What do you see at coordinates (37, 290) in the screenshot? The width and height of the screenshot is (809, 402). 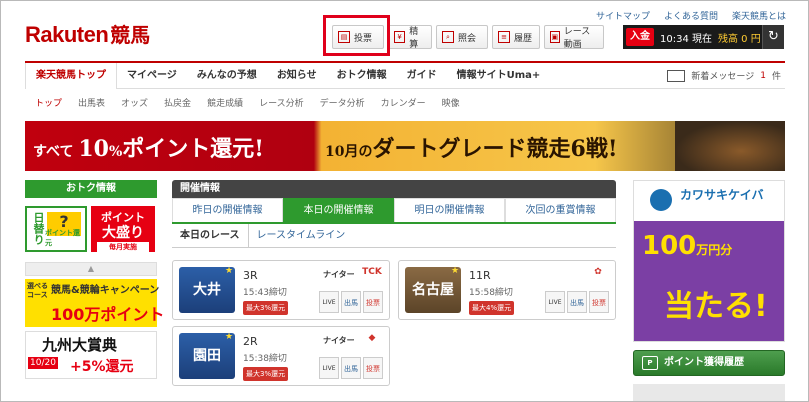 I see `cam1-course: 選べるコース` at bounding box center [37, 290].